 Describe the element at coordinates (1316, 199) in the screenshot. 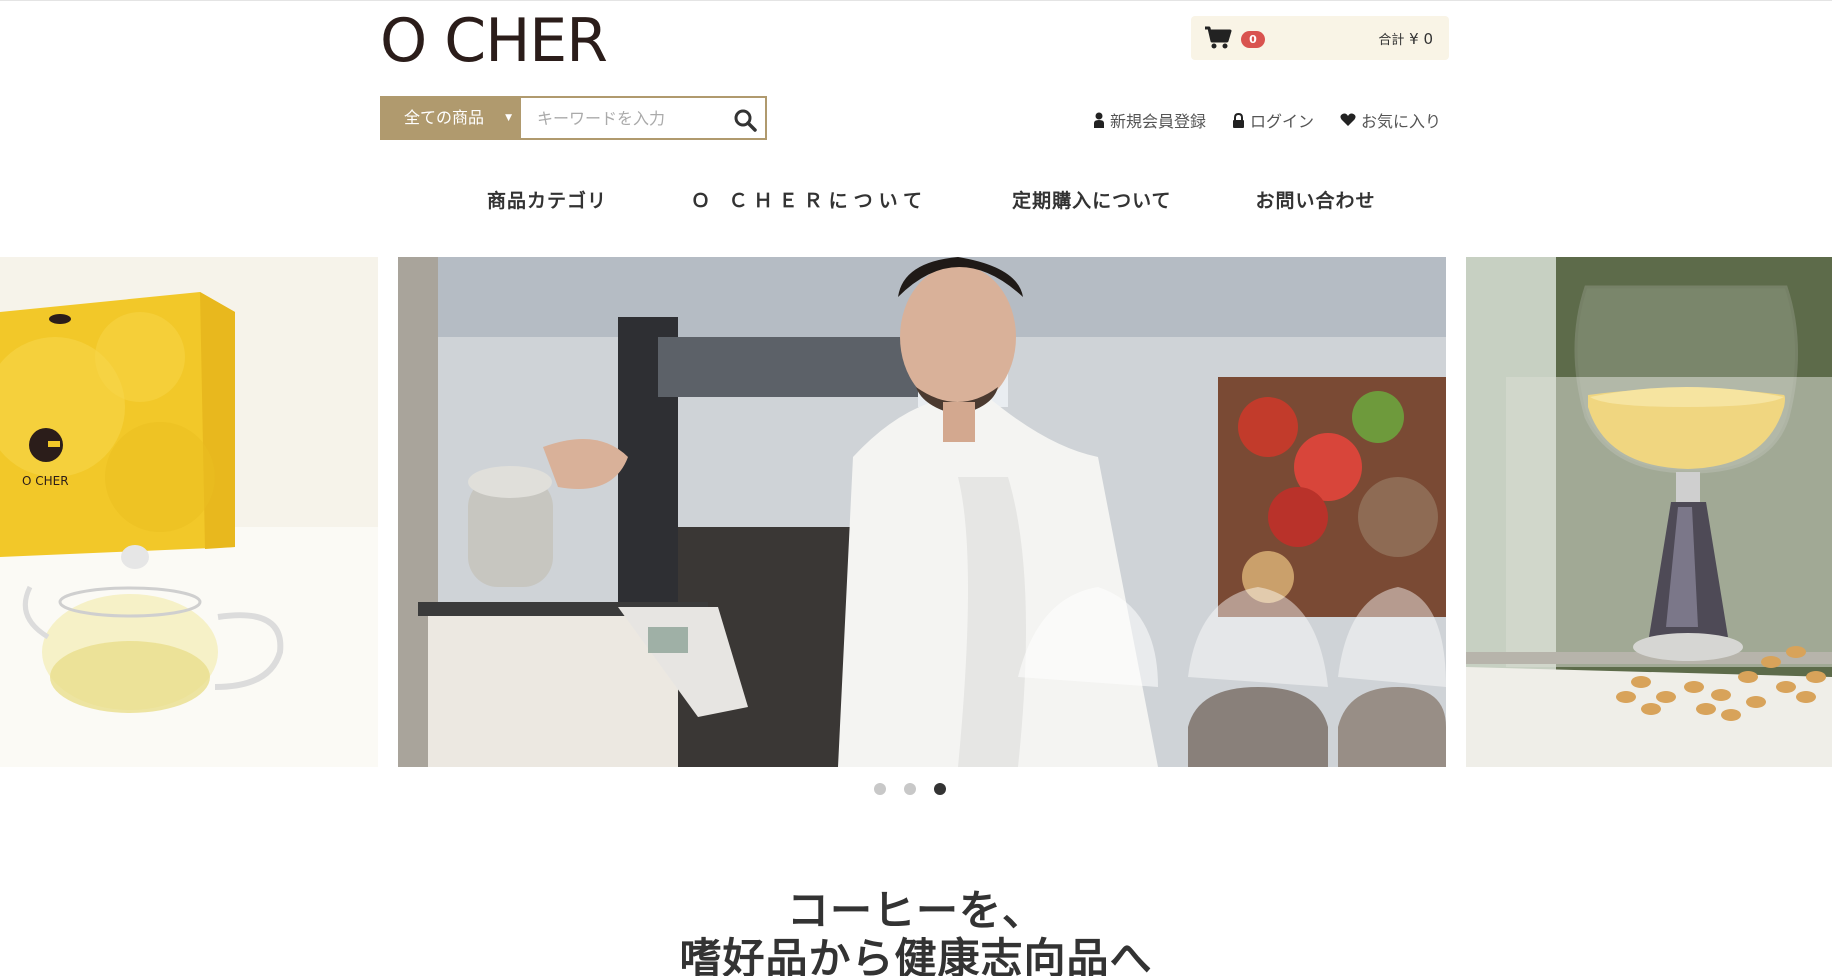

I see `nav-item-contact: お問い合わせ` at that location.